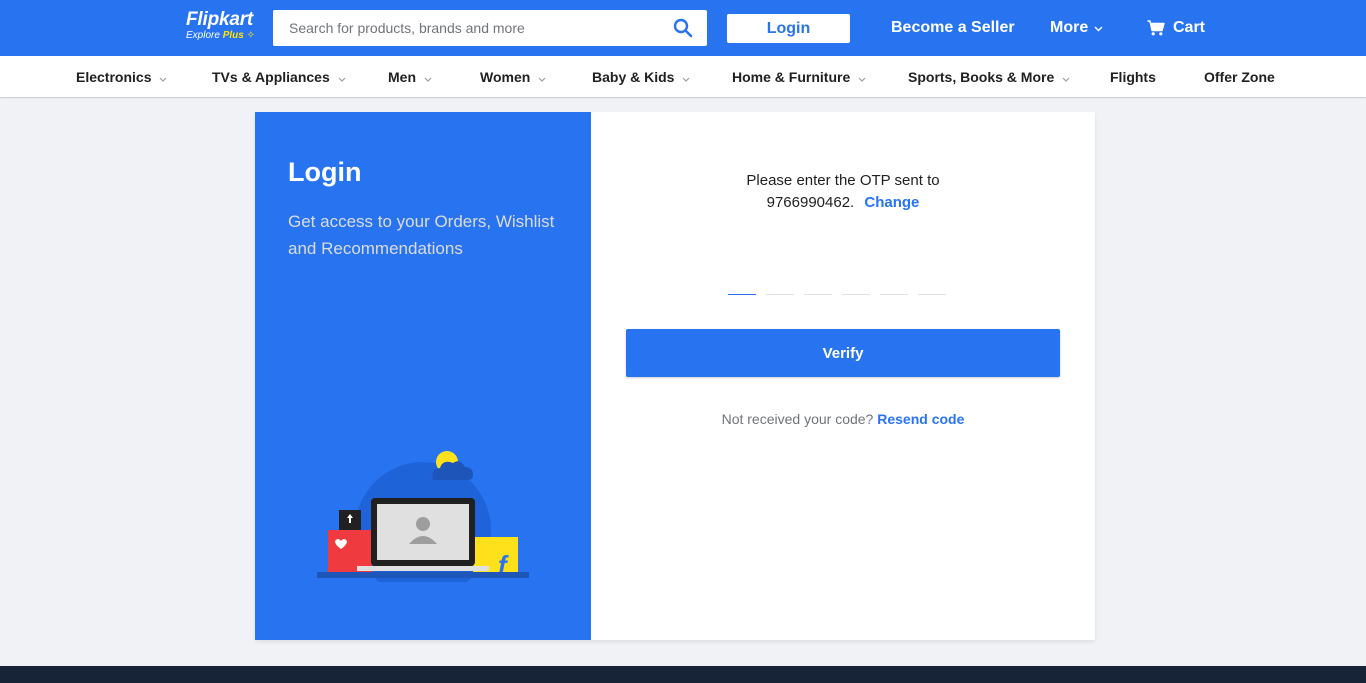 The image size is (1366, 683). I want to click on category-tvs-appliances: TVs & Appliances, so click(279, 77).